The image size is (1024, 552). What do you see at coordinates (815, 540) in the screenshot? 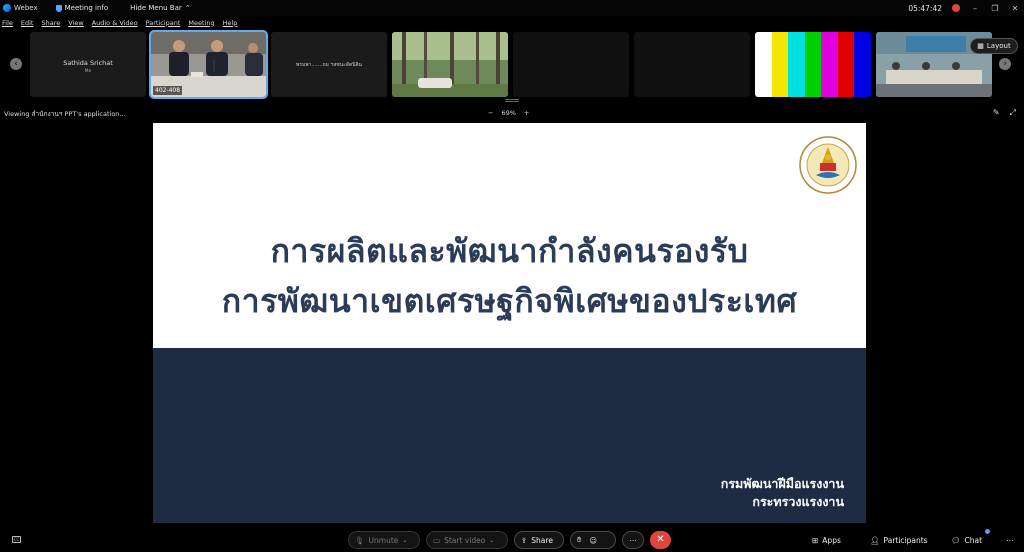
I see `apps-icon: ⊞` at bounding box center [815, 540].